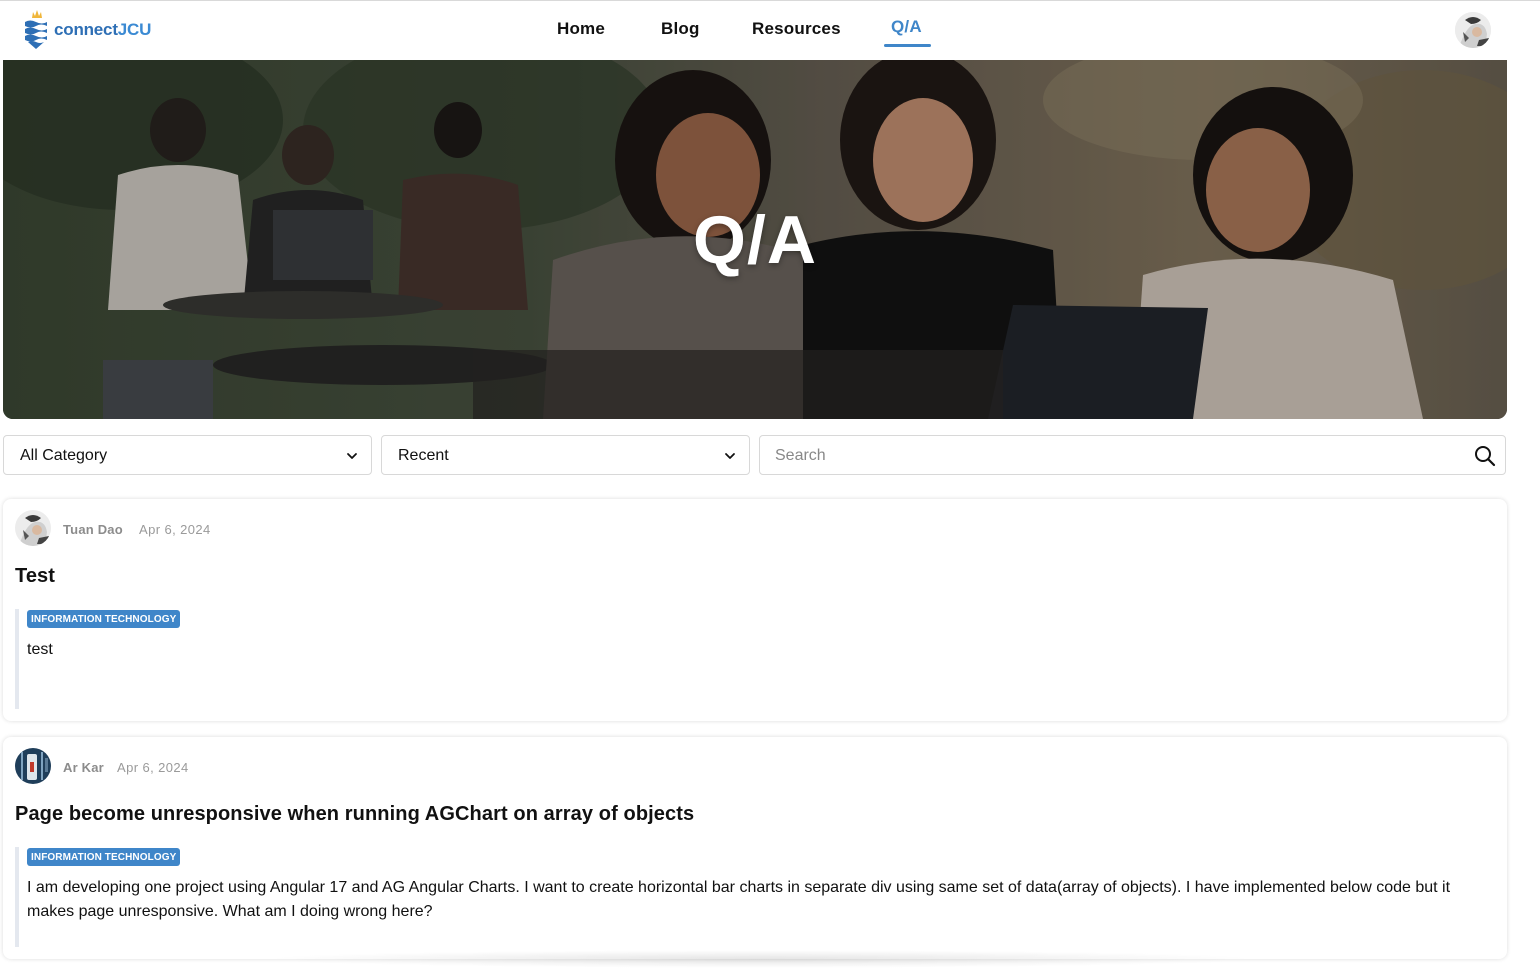 The width and height of the screenshot is (1540, 968). Describe the element at coordinates (906, 27) in the screenshot. I see `nav-qa: Q/A` at that location.